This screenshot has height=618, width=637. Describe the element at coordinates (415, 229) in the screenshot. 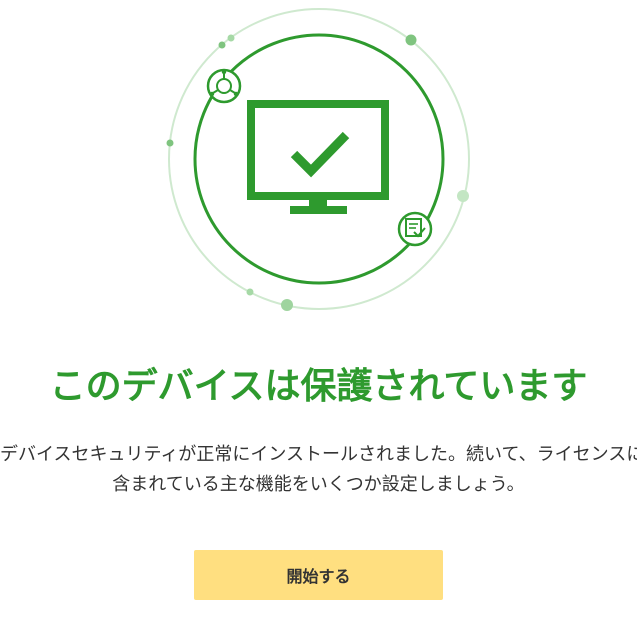

I see `browser-check-icon` at that location.